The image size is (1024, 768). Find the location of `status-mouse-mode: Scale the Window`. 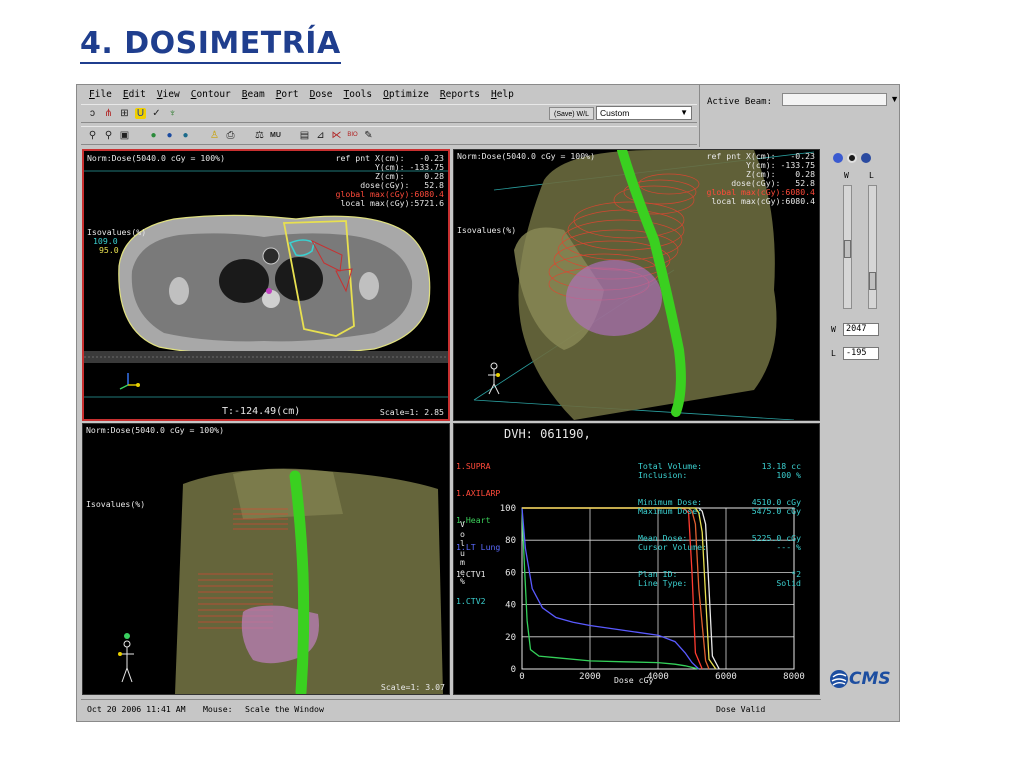

status-mouse-mode: Scale the Window is located at coordinates (284, 709).